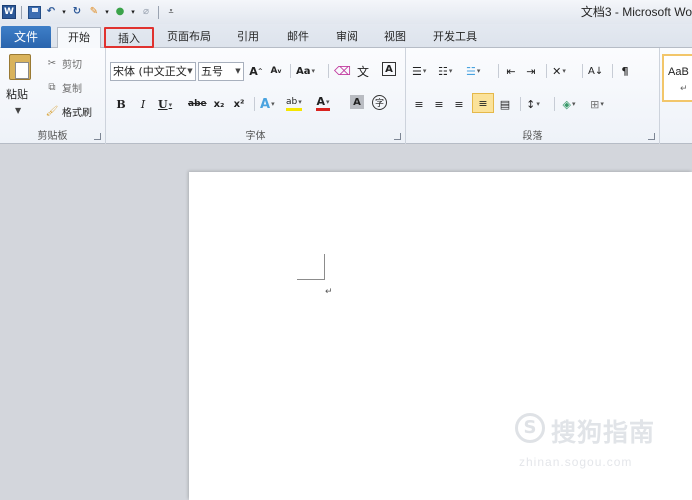 The image size is (692, 500). What do you see at coordinates (439, 104) in the screenshot?
I see `align-center-button: ≡` at bounding box center [439, 104].